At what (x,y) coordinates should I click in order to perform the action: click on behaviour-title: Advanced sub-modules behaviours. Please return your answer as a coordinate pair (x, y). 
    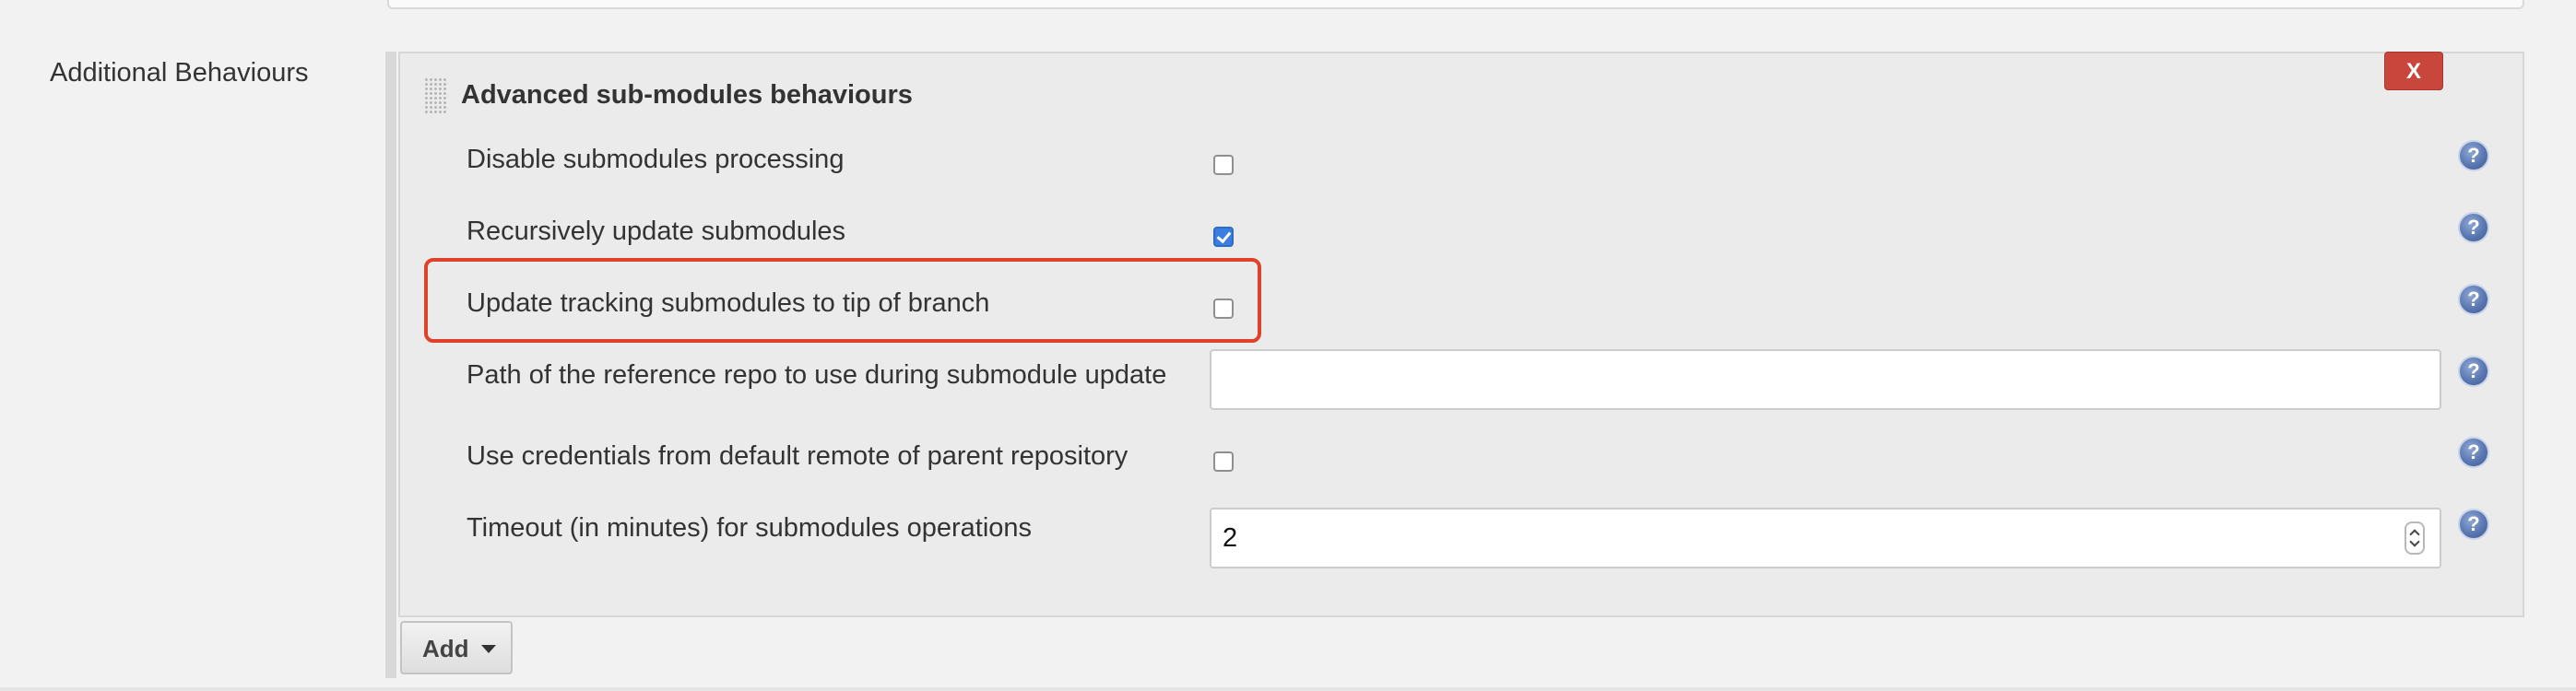
    Looking at the image, I should click on (687, 95).